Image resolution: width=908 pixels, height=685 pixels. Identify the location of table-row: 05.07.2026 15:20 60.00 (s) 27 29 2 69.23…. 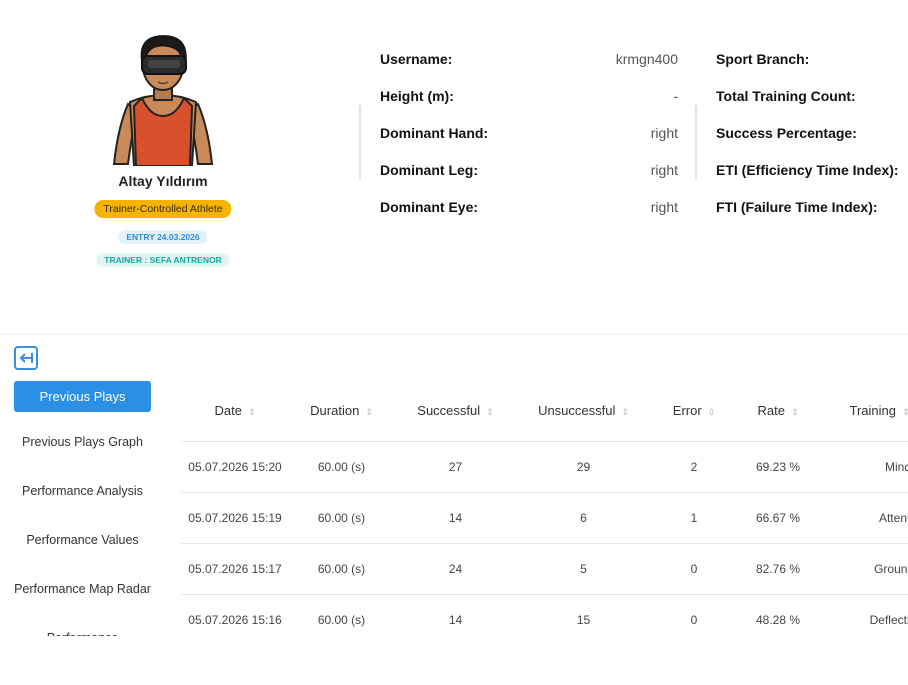
(544, 467).